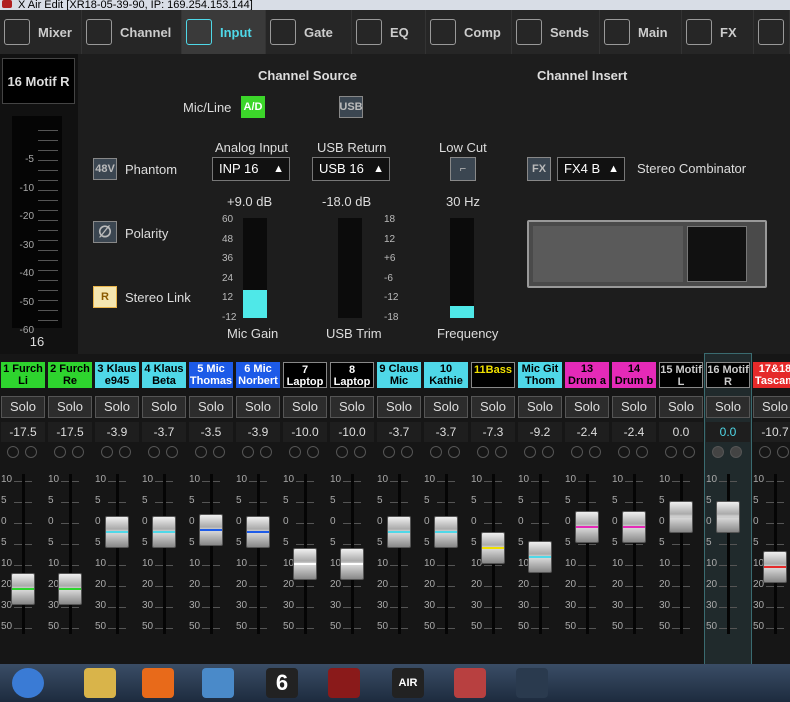 This screenshot has width=790, height=702. Describe the element at coordinates (634, 375) in the screenshot. I see `channel-strip-name: 14 Drum b` at that location.